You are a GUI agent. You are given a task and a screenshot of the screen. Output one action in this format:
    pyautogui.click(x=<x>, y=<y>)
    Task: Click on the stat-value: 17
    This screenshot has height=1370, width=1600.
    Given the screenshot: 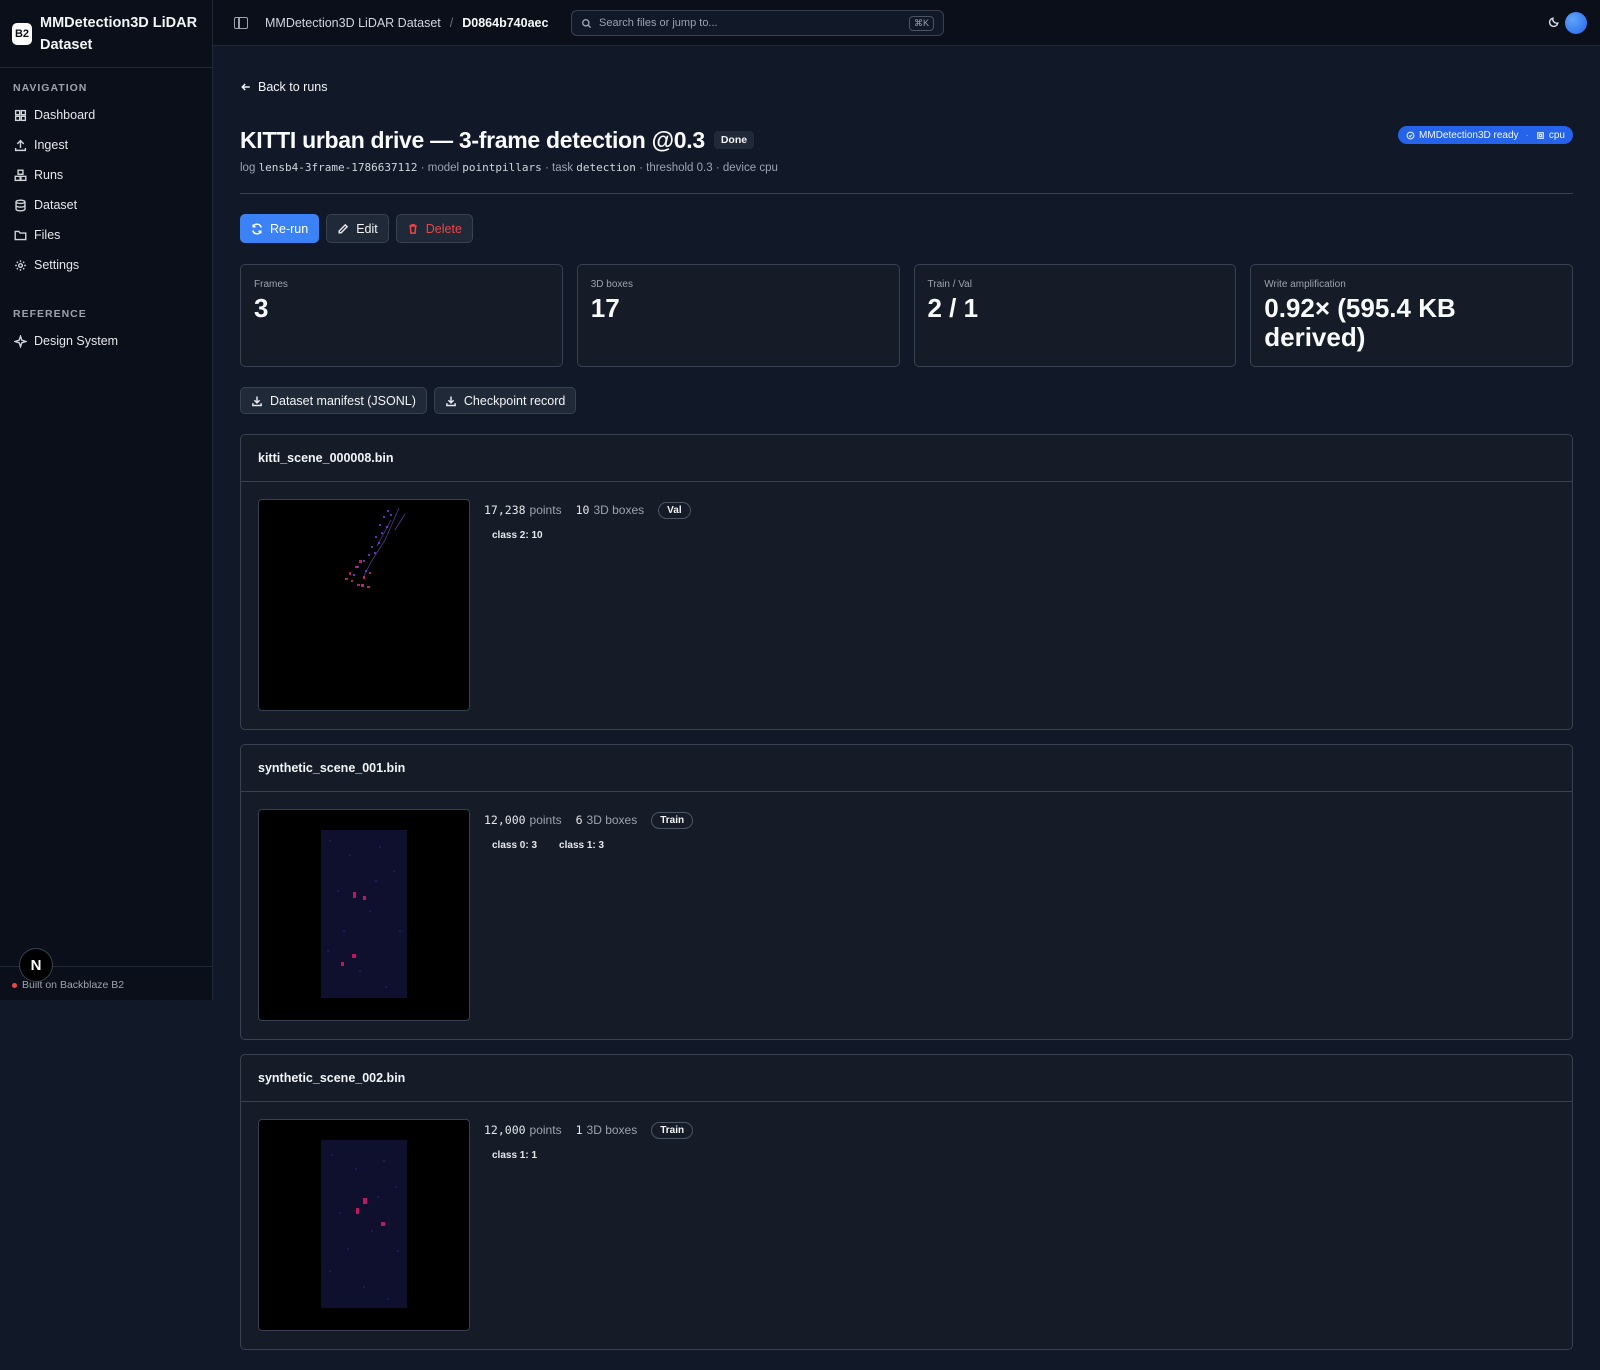 What is the action you would take?
    pyautogui.click(x=605, y=308)
    